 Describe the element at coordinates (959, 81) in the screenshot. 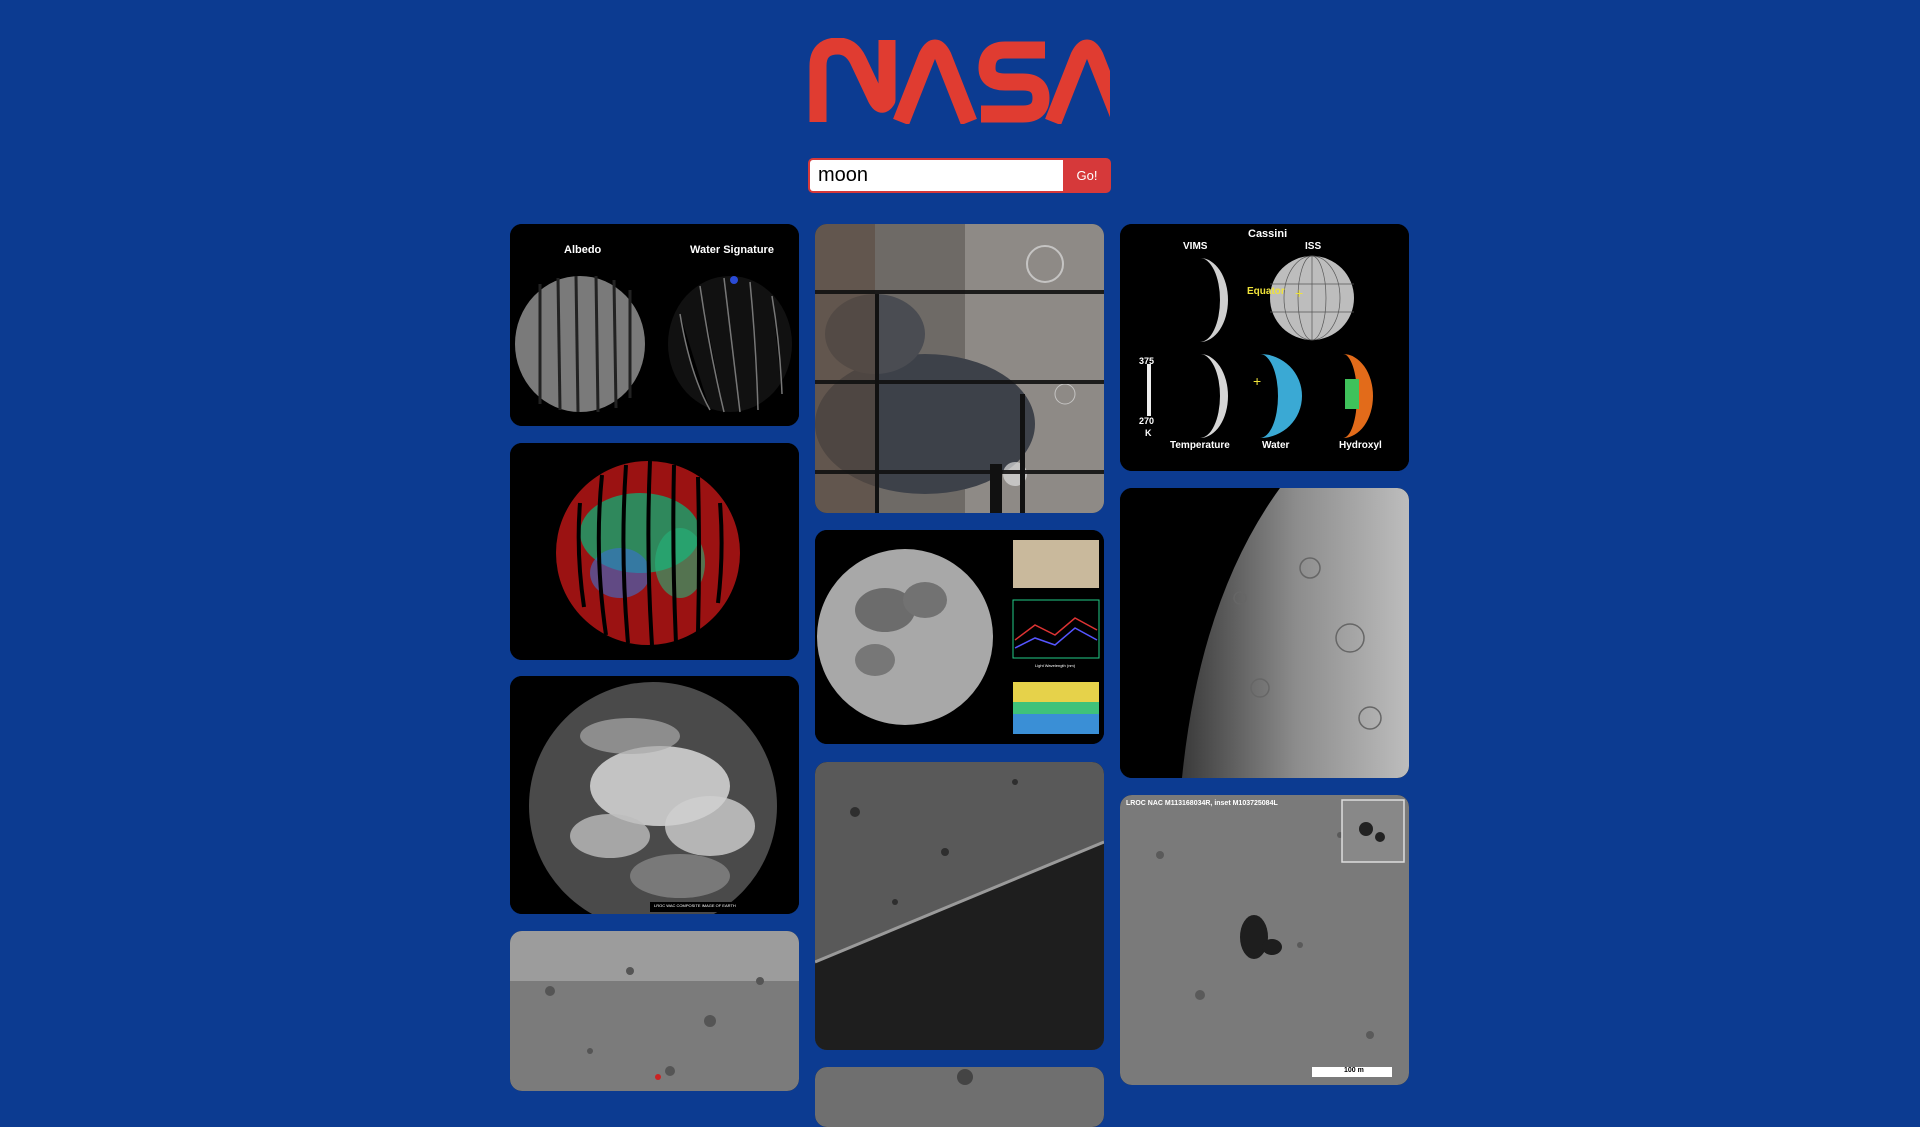

I see `nasa-logo` at that location.